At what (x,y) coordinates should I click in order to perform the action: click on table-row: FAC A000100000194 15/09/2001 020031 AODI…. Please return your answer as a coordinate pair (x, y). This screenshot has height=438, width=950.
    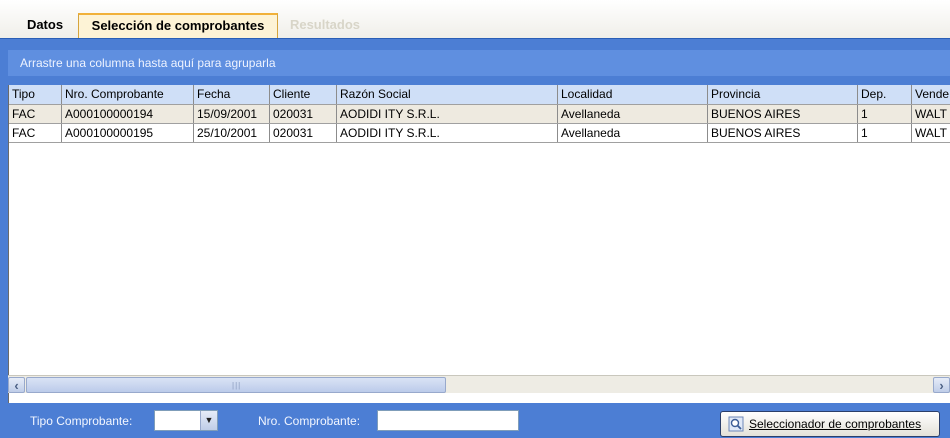
    Looking at the image, I should click on (479, 114).